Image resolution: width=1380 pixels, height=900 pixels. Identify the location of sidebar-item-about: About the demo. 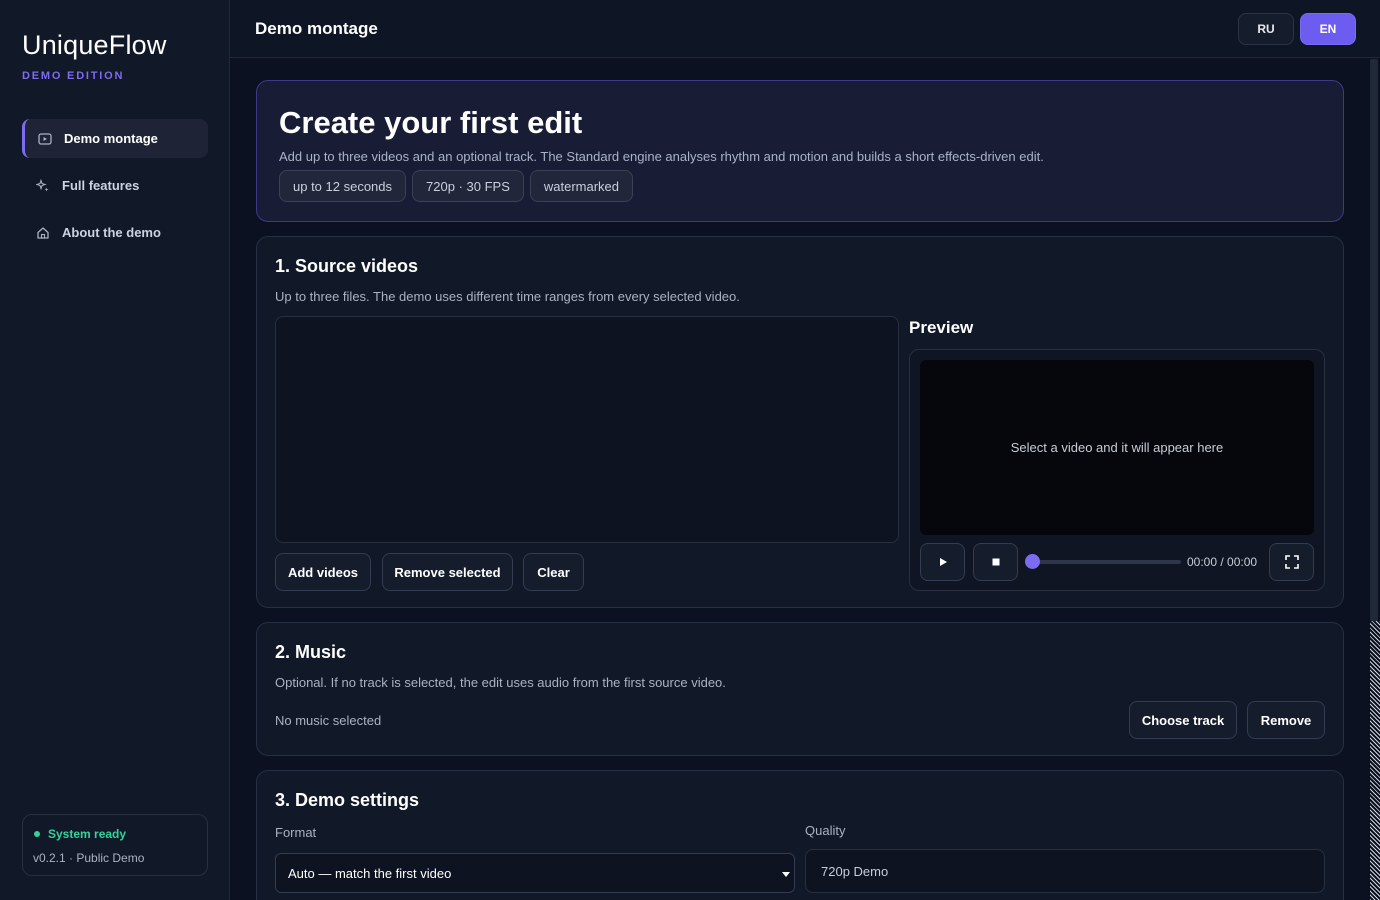
(115, 232).